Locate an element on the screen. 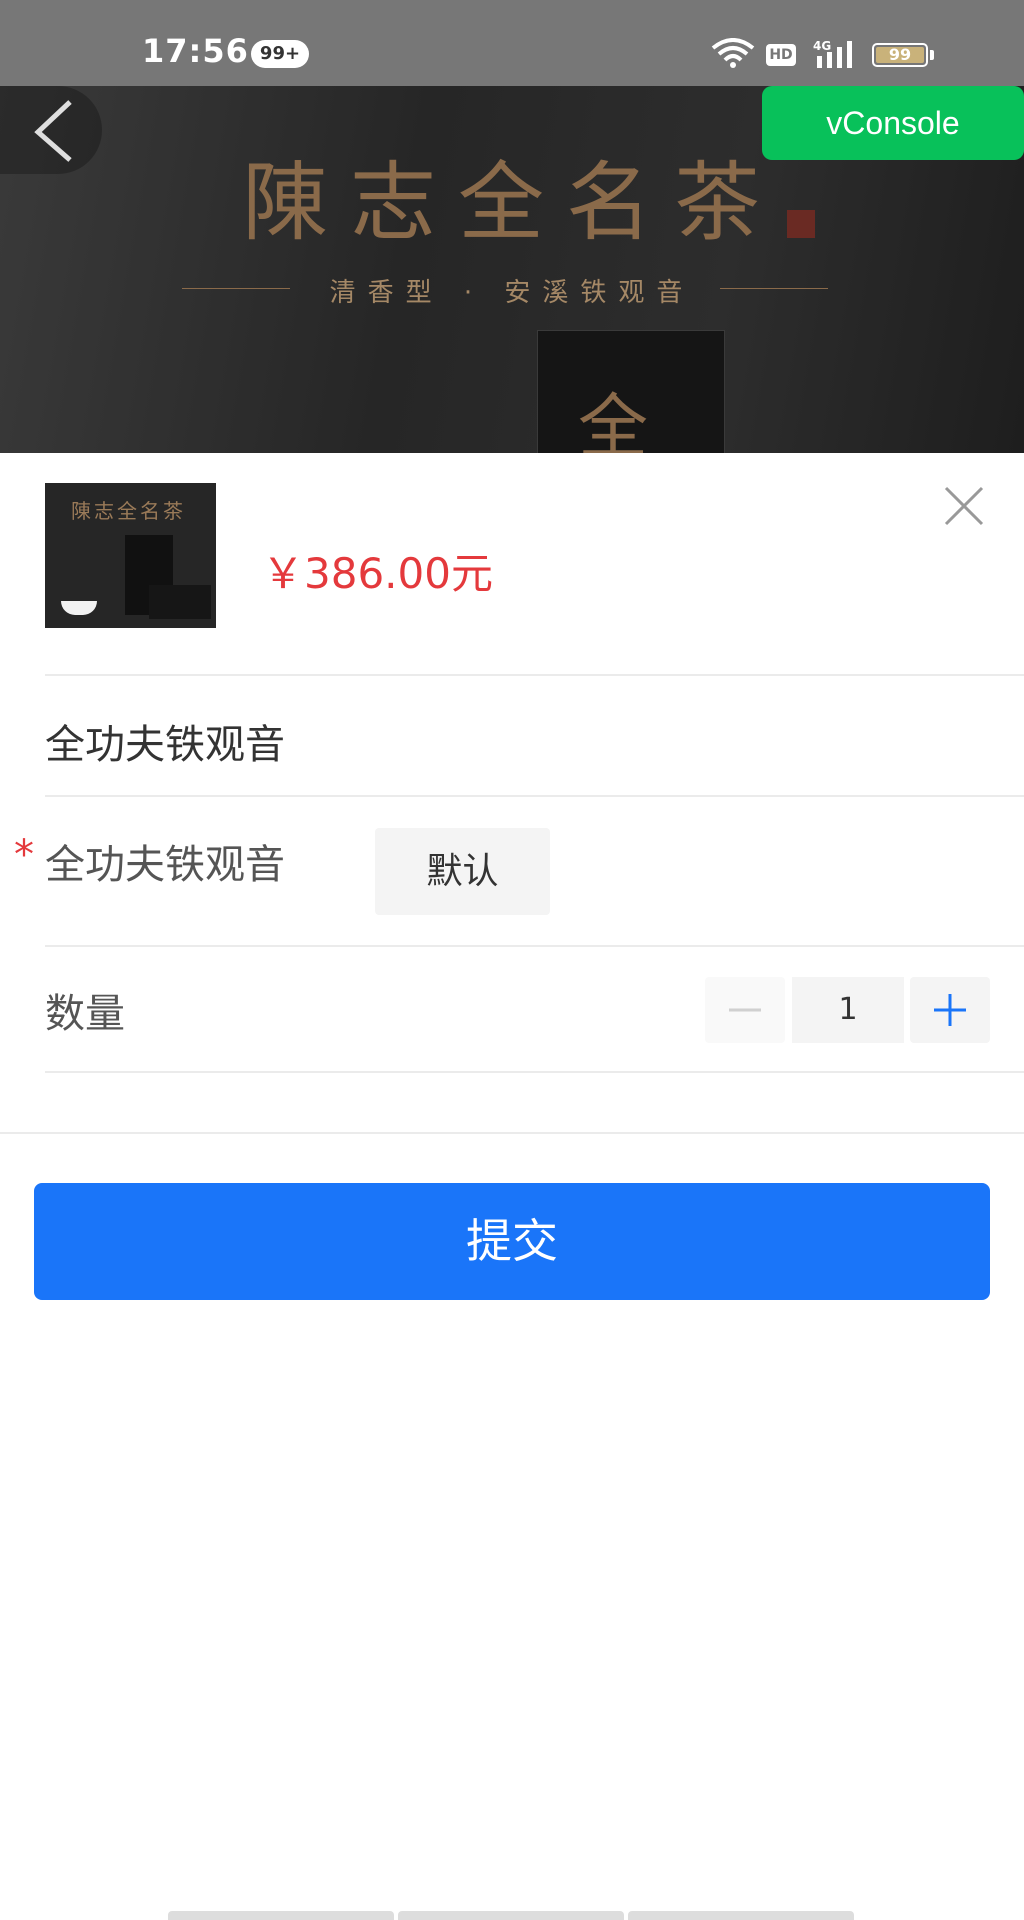  submit-button: 提交 is located at coordinates (512, 1241).